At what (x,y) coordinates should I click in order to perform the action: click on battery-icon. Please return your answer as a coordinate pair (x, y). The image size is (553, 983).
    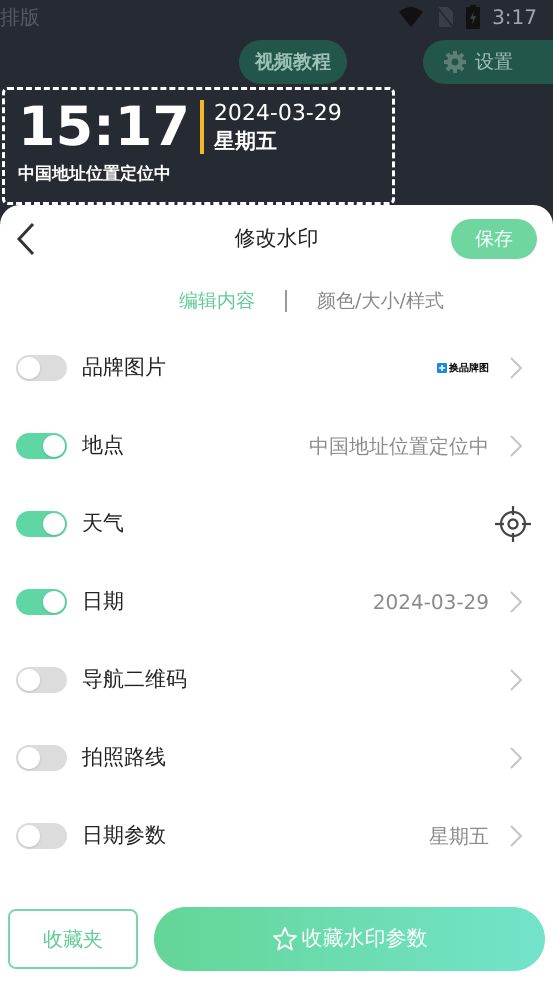
    Looking at the image, I should click on (473, 17).